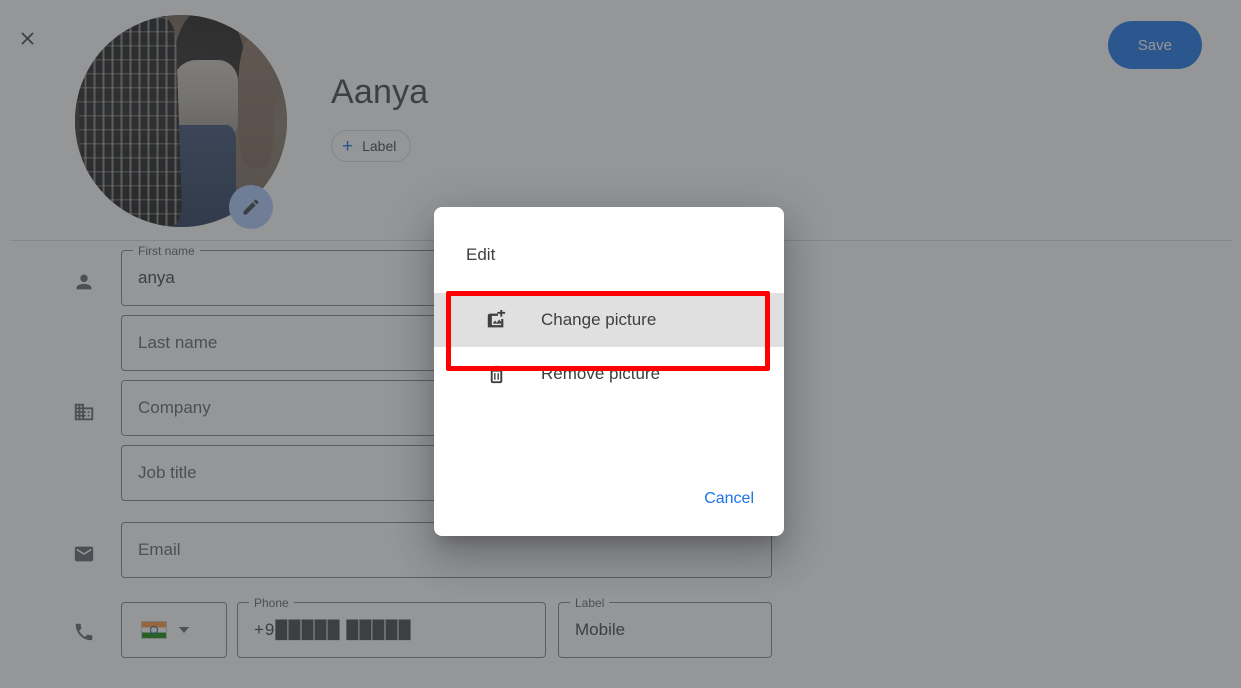 This screenshot has height=688, width=1241. Describe the element at coordinates (496, 320) in the screenshot. I see `add-photo-icon` at that location.